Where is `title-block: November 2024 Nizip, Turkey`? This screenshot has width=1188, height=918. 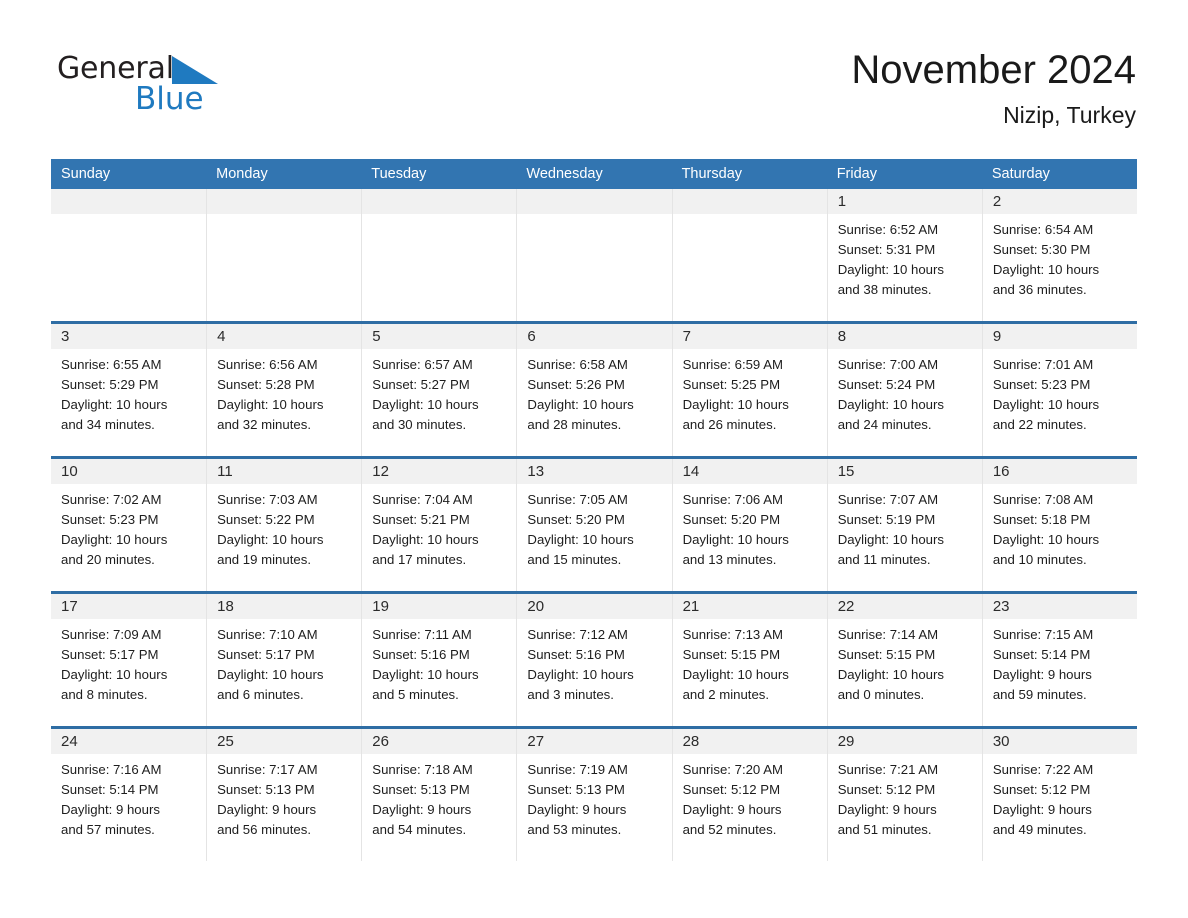
title-block: November 2024 Nizip, Turkey is located at coordinates (993, 87).